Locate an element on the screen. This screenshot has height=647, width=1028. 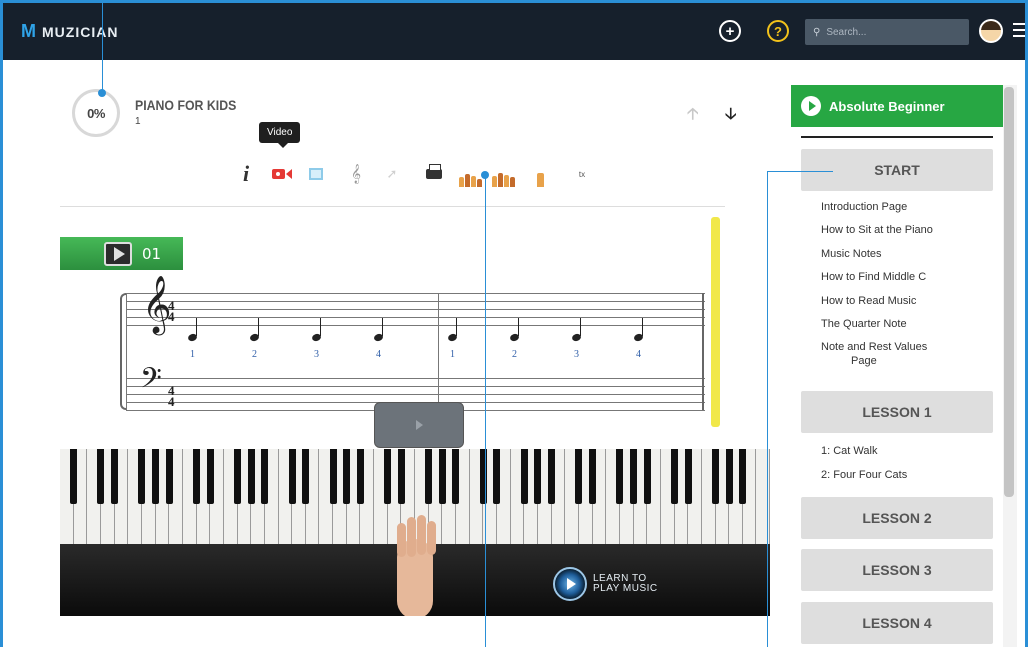
score-tab: 01 is located at coordinates (121, 253).